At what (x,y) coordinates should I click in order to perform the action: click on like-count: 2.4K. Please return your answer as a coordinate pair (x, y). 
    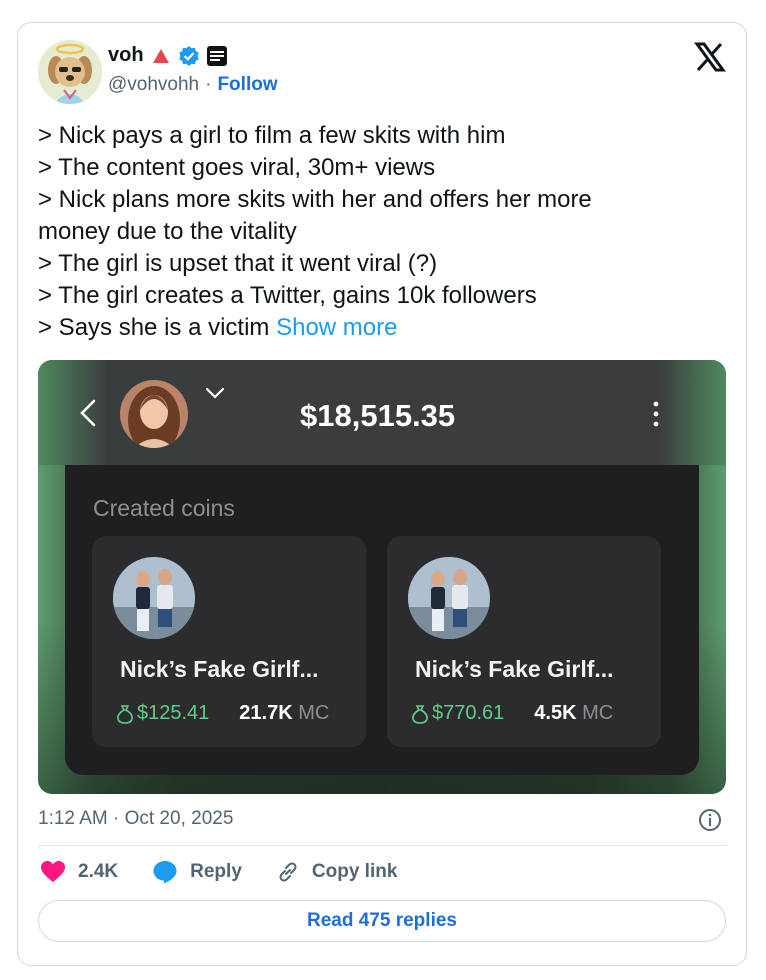
    Looking at the image, I should click on (98, 871).